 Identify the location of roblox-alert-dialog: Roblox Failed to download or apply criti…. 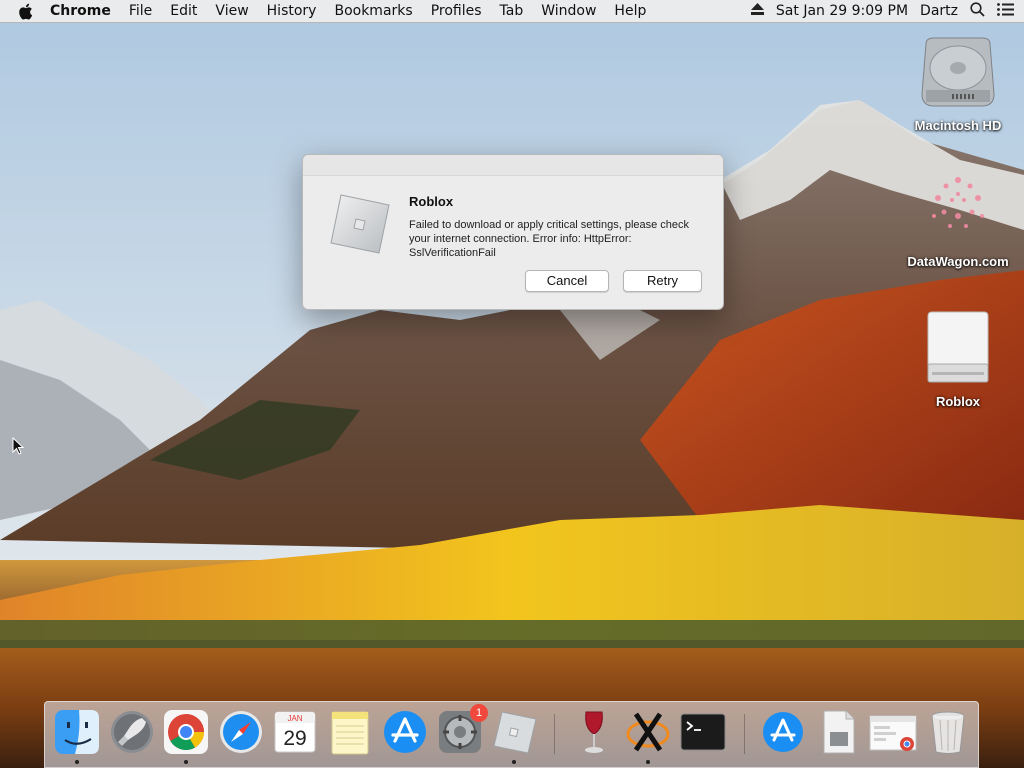
(513, 232).